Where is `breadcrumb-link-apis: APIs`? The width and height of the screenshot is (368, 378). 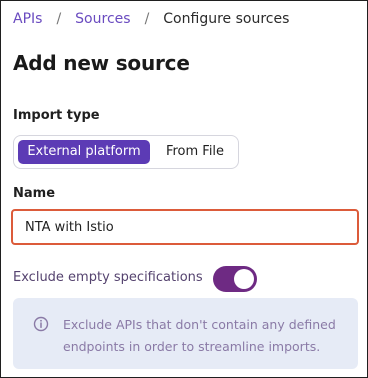
breadcrumb-link-apis: APIs is located at coordinates (27, 19).